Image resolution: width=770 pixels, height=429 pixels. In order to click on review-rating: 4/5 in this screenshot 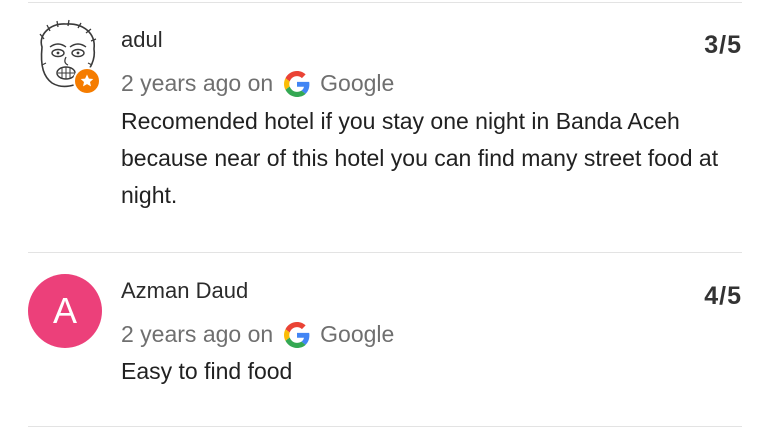, I will do `click(723, 296)`.